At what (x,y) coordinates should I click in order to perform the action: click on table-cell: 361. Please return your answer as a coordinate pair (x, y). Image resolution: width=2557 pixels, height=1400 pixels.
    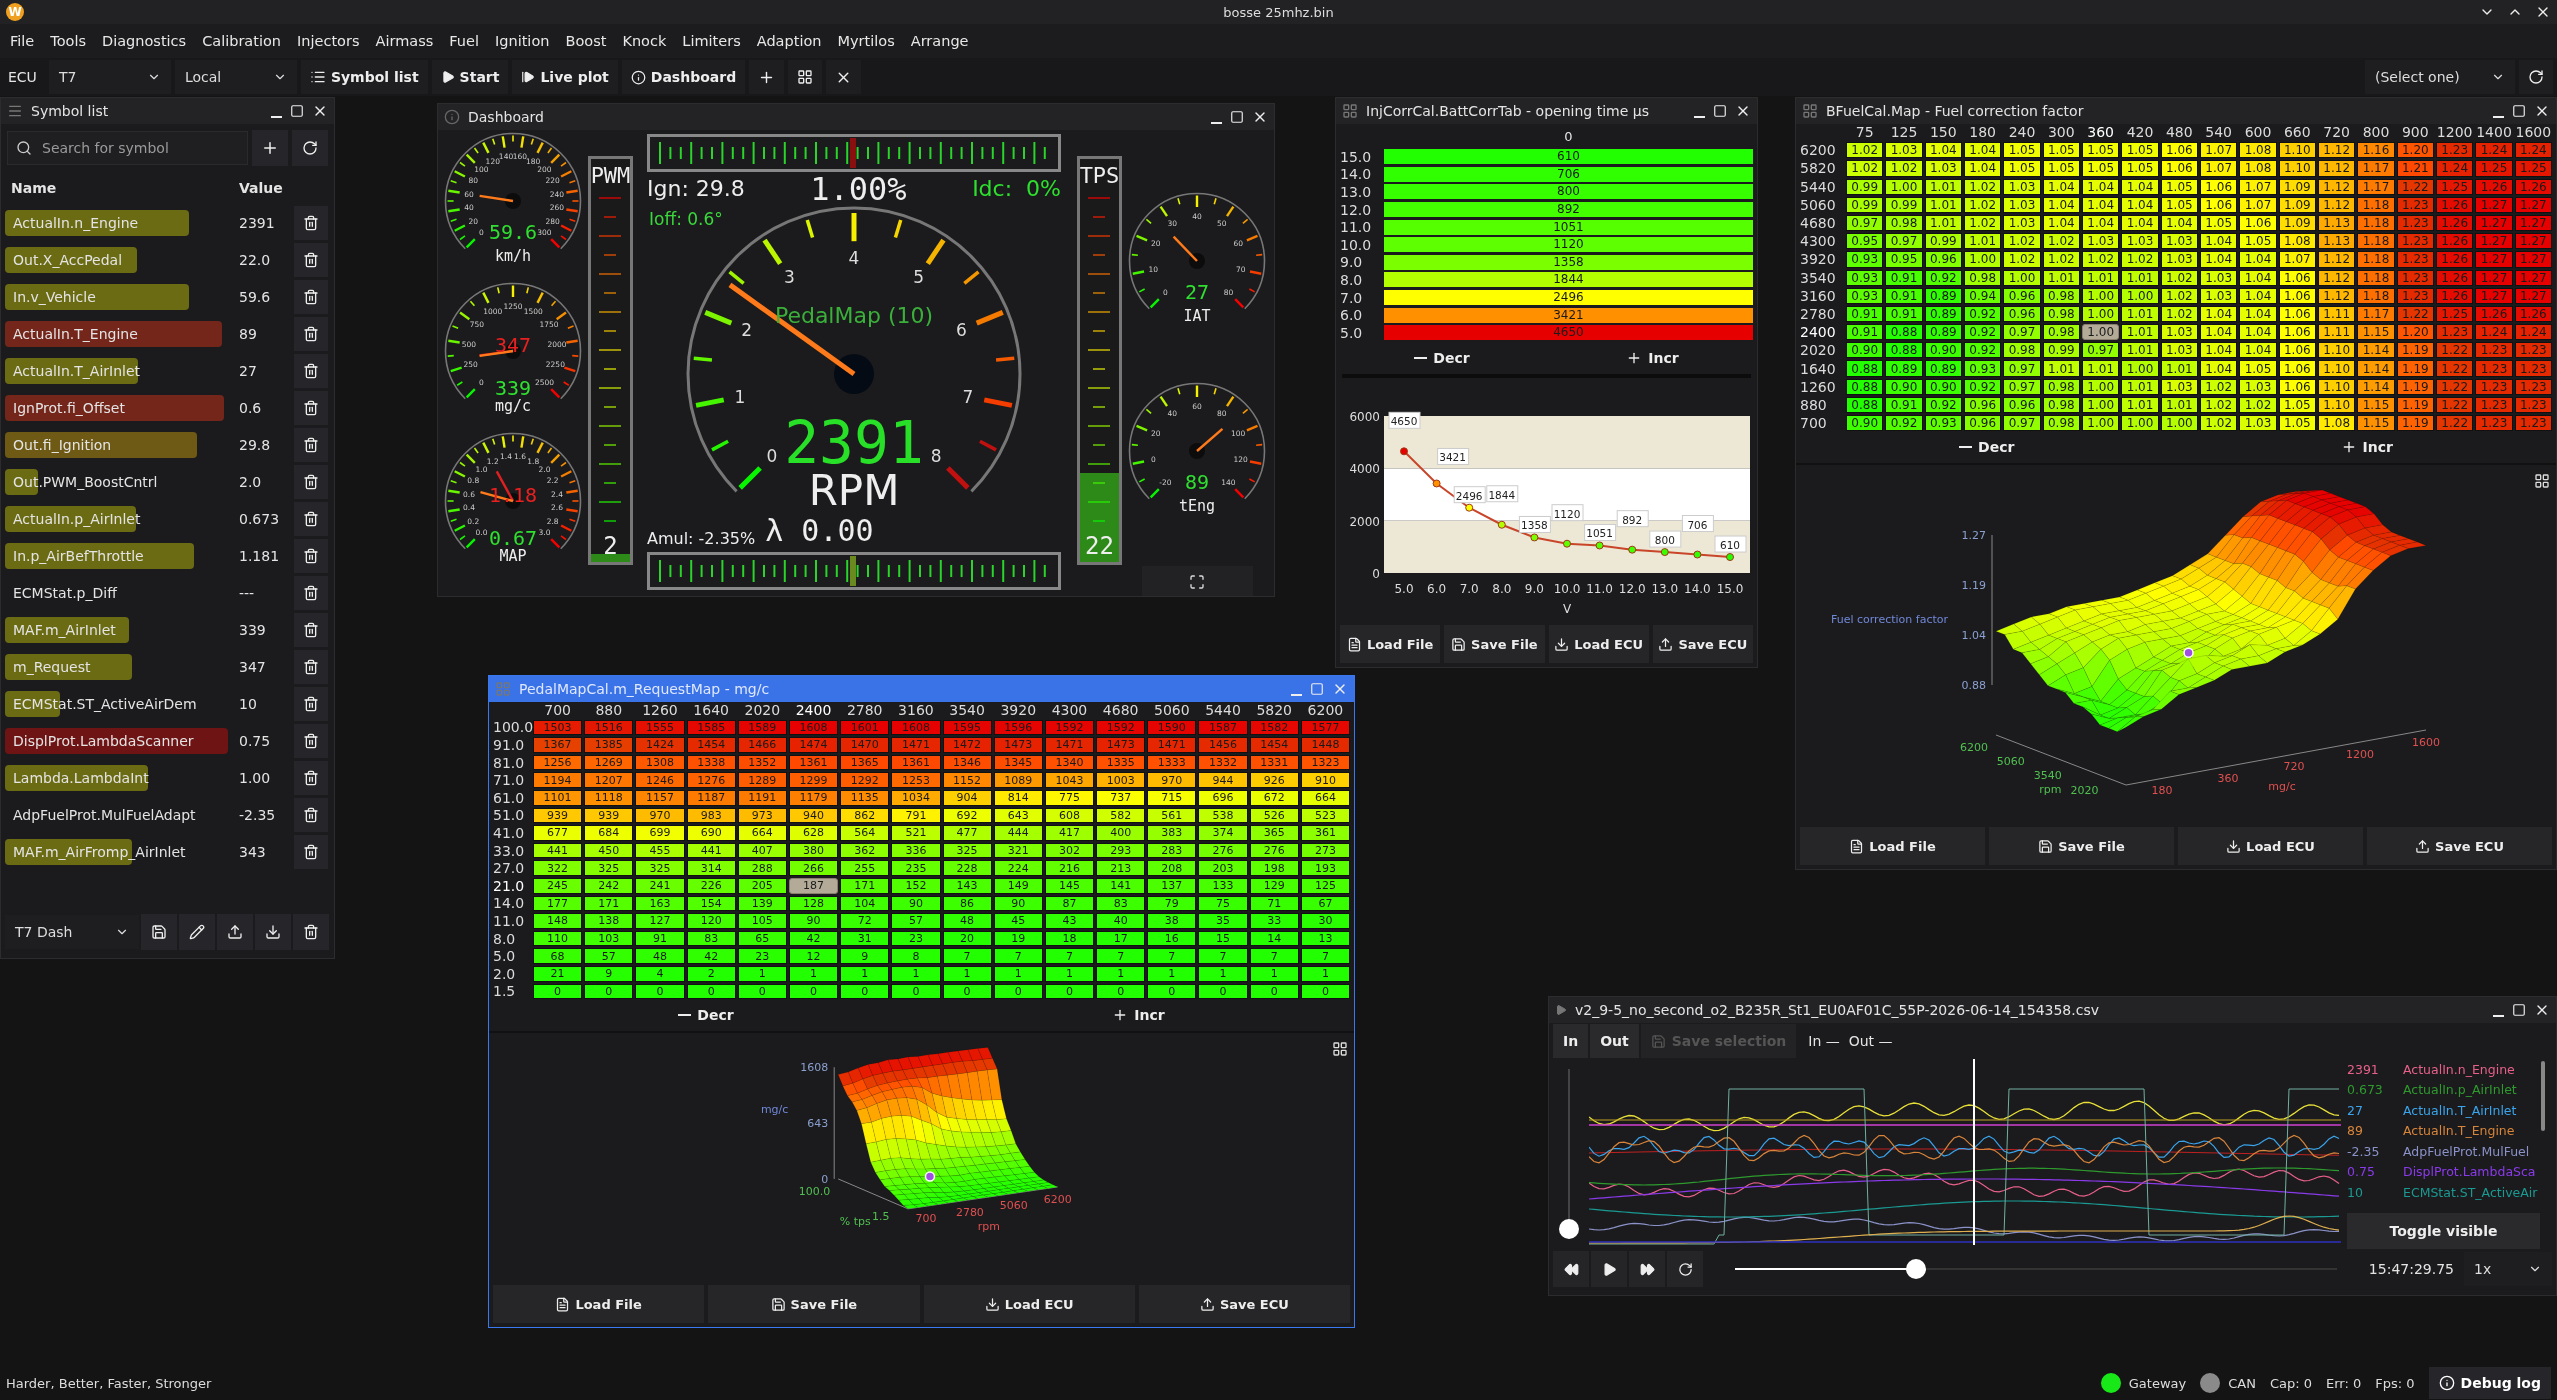
    Looking at the image, I should click on (1325, 833).